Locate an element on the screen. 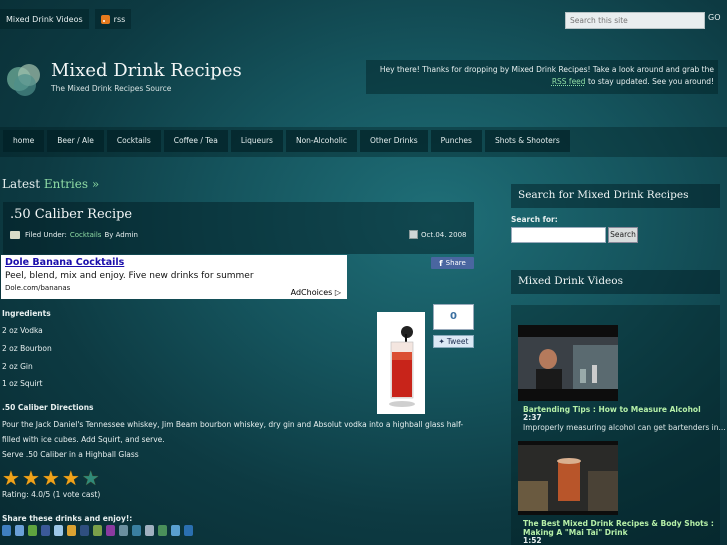 This screenshot has height=545, width=727. yahoo-icon is located at coordinates (110, 530).